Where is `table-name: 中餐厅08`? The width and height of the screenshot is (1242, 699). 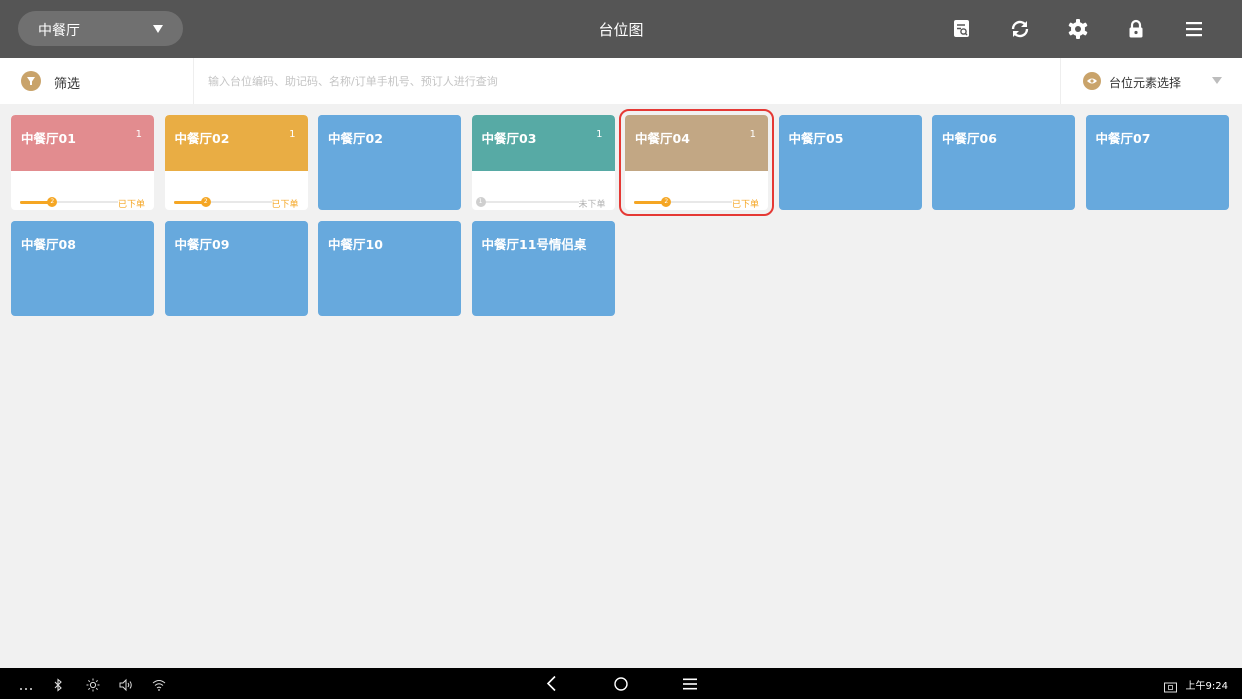
table-name: 中餐厅08 is located at coordinates (48, 244).